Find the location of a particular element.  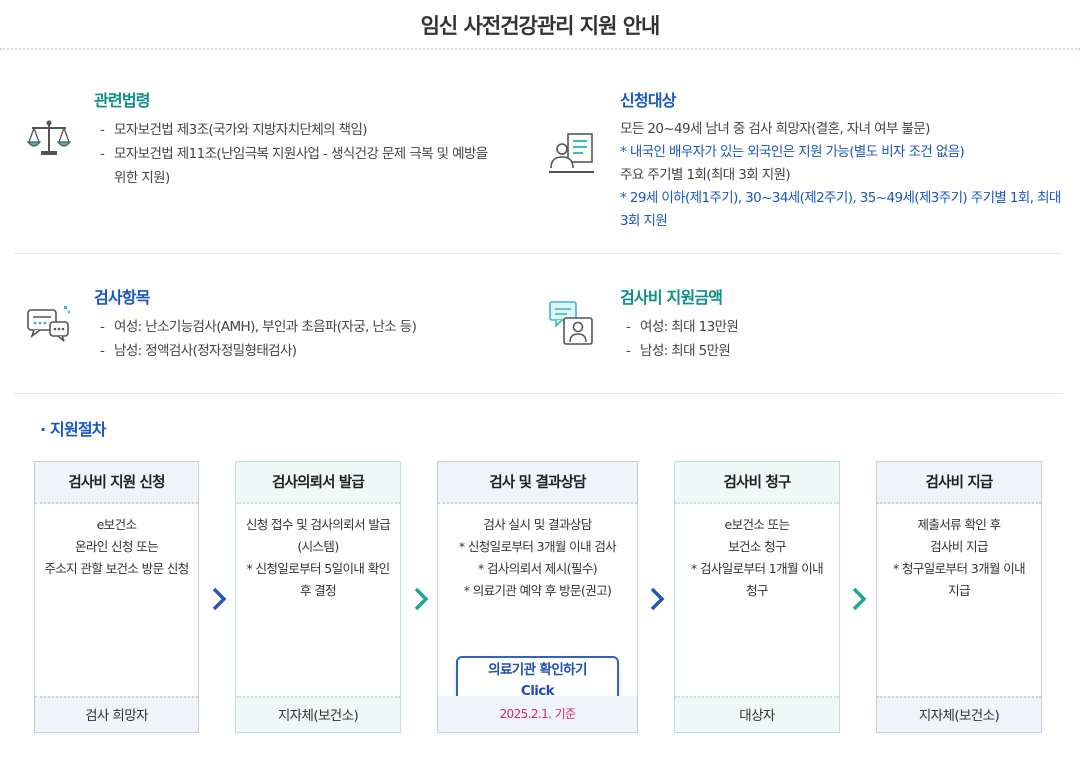

button-label: 의료기관 확인하기 is located at coordinates (537, 670).